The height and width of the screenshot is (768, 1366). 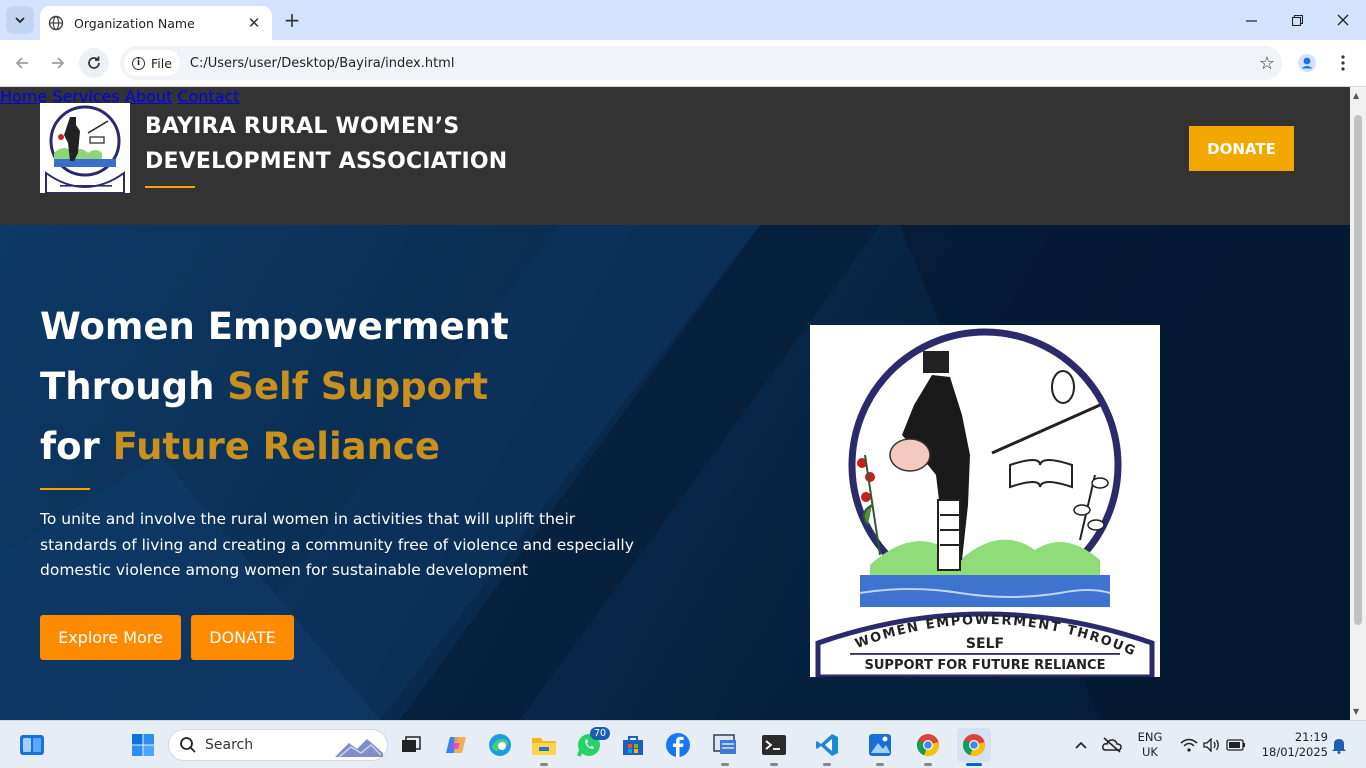 What do you see at coordinates (880, 764) in the screenshot?
I see `photos-running-indicator` at bounding box center [880, 764].